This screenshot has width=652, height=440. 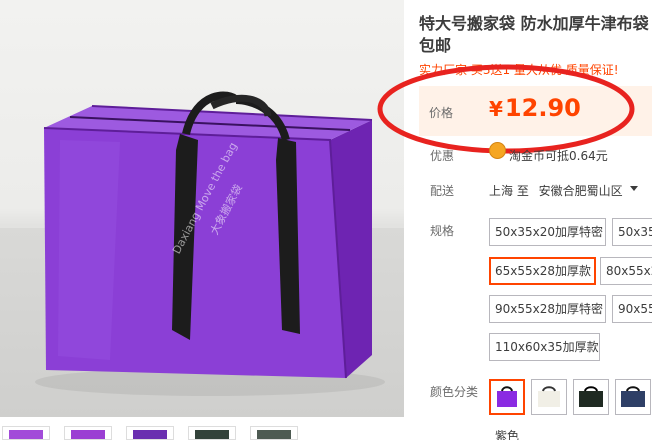 What do you see at coordinates (547, 309) in the screenshot?
I see `spec-option: 90x55x28加厚特密` at bounding box center [547, 309].